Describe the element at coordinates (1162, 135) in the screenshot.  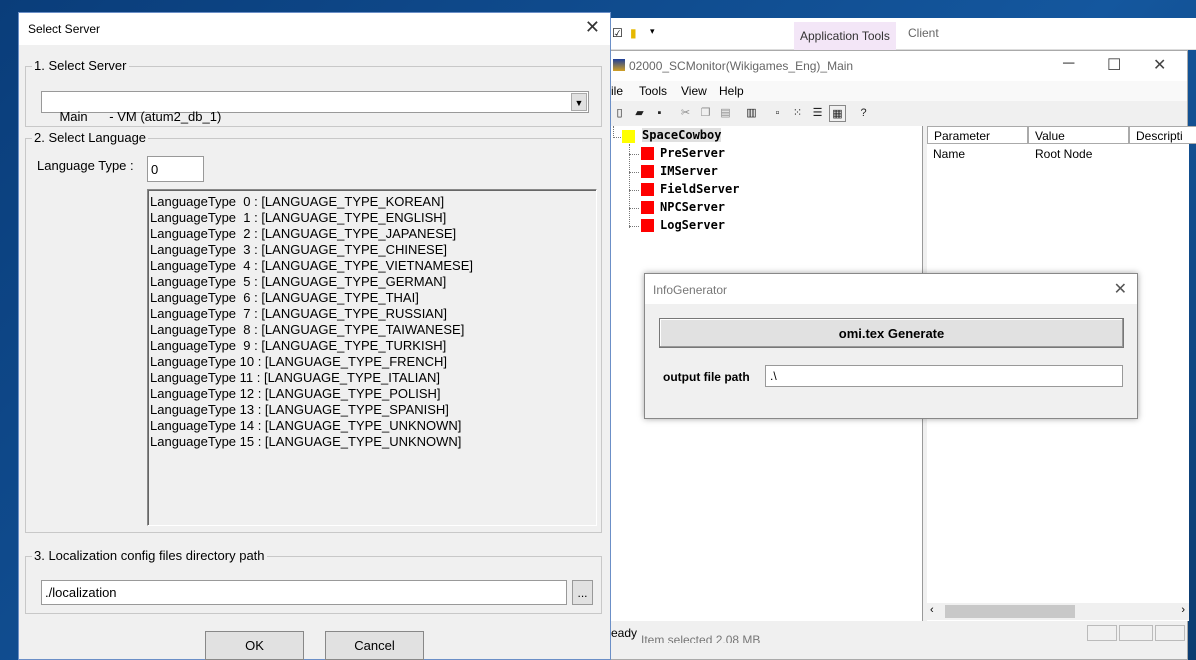
I see `column-header-description: Descripti` at that location.